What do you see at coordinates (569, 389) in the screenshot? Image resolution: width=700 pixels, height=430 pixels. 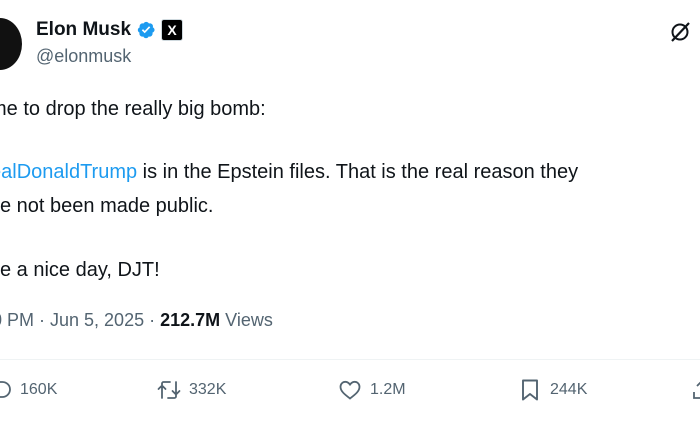 I see `bookmark-count: 244K` at bounding box center [569, 389].